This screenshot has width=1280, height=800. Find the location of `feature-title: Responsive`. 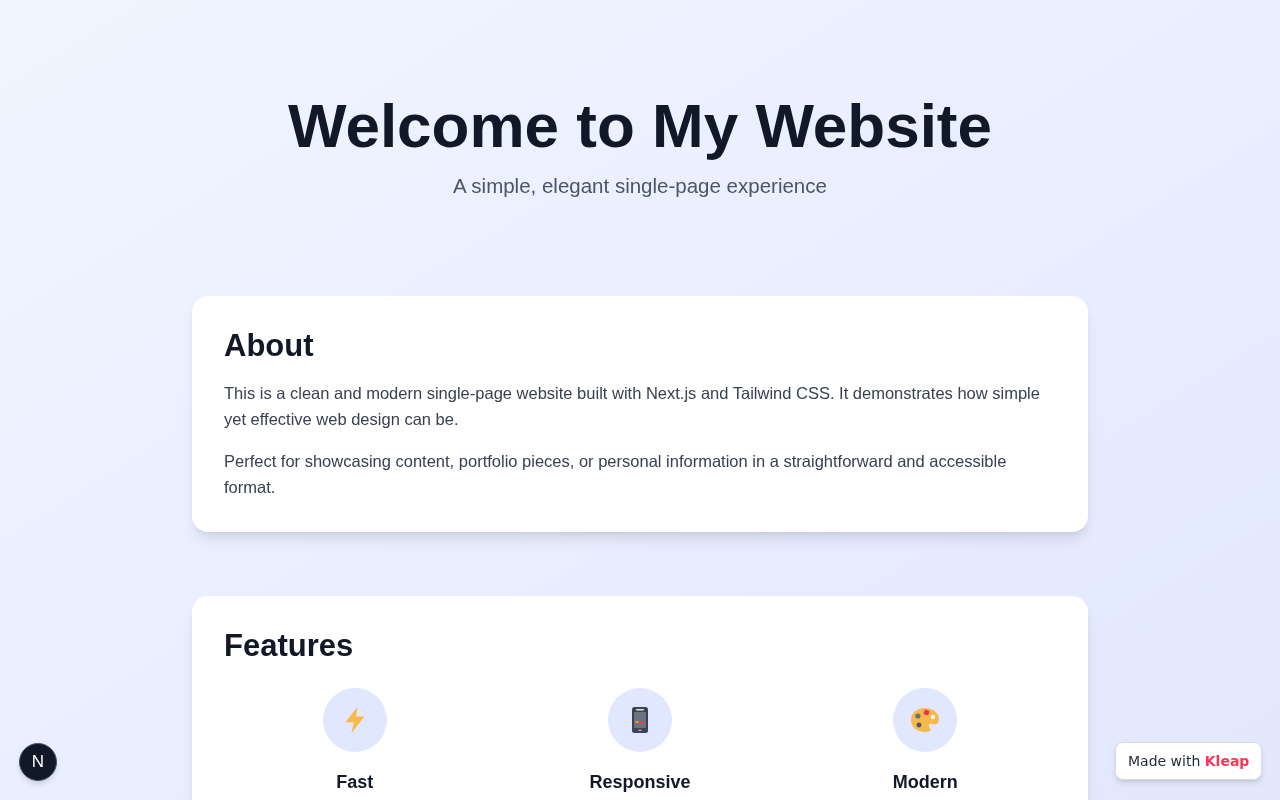

feature-title: Responsive is located at coordinates (640, 782).